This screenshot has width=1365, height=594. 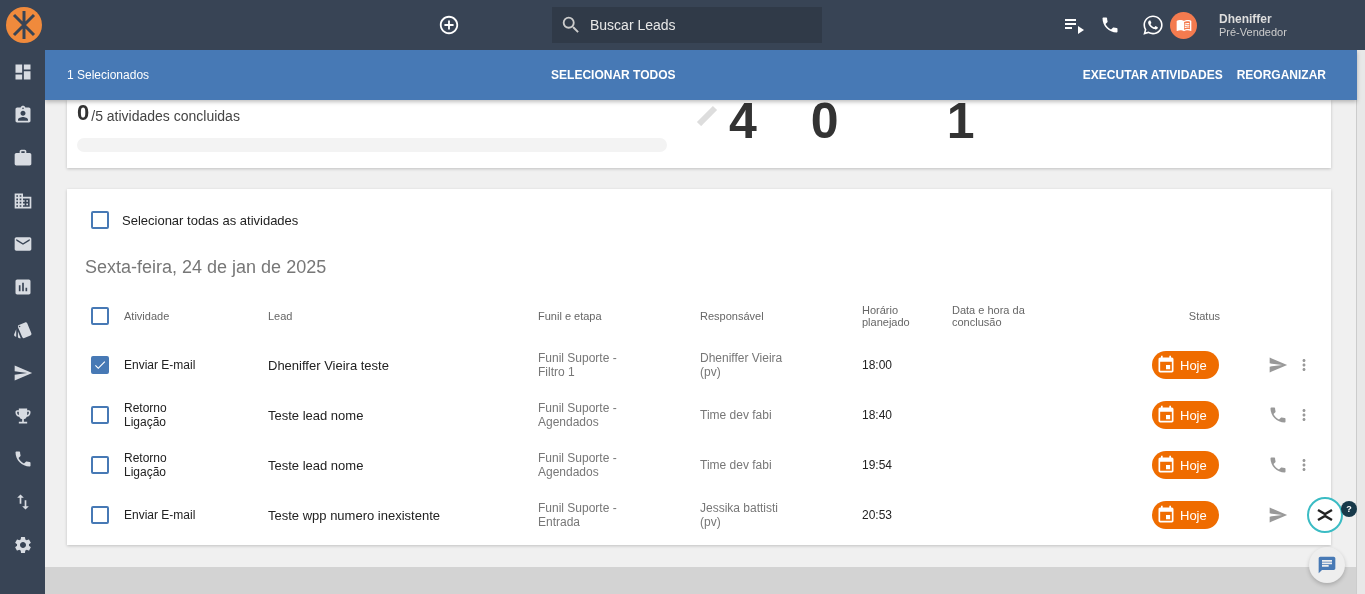 What do you see at coordinates (740, 515) in the screenshot?
I see `owner-cell-text: Jessika battisti (pv)` at bounding box center [740, 515].